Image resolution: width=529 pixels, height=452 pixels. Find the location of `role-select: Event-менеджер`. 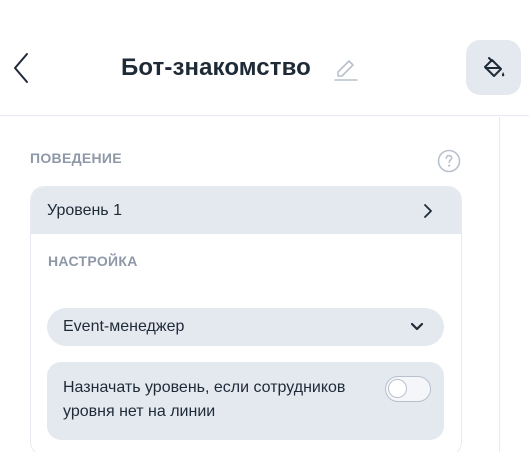

role-select: Event-менеджер is located at coordinates (245, 327).